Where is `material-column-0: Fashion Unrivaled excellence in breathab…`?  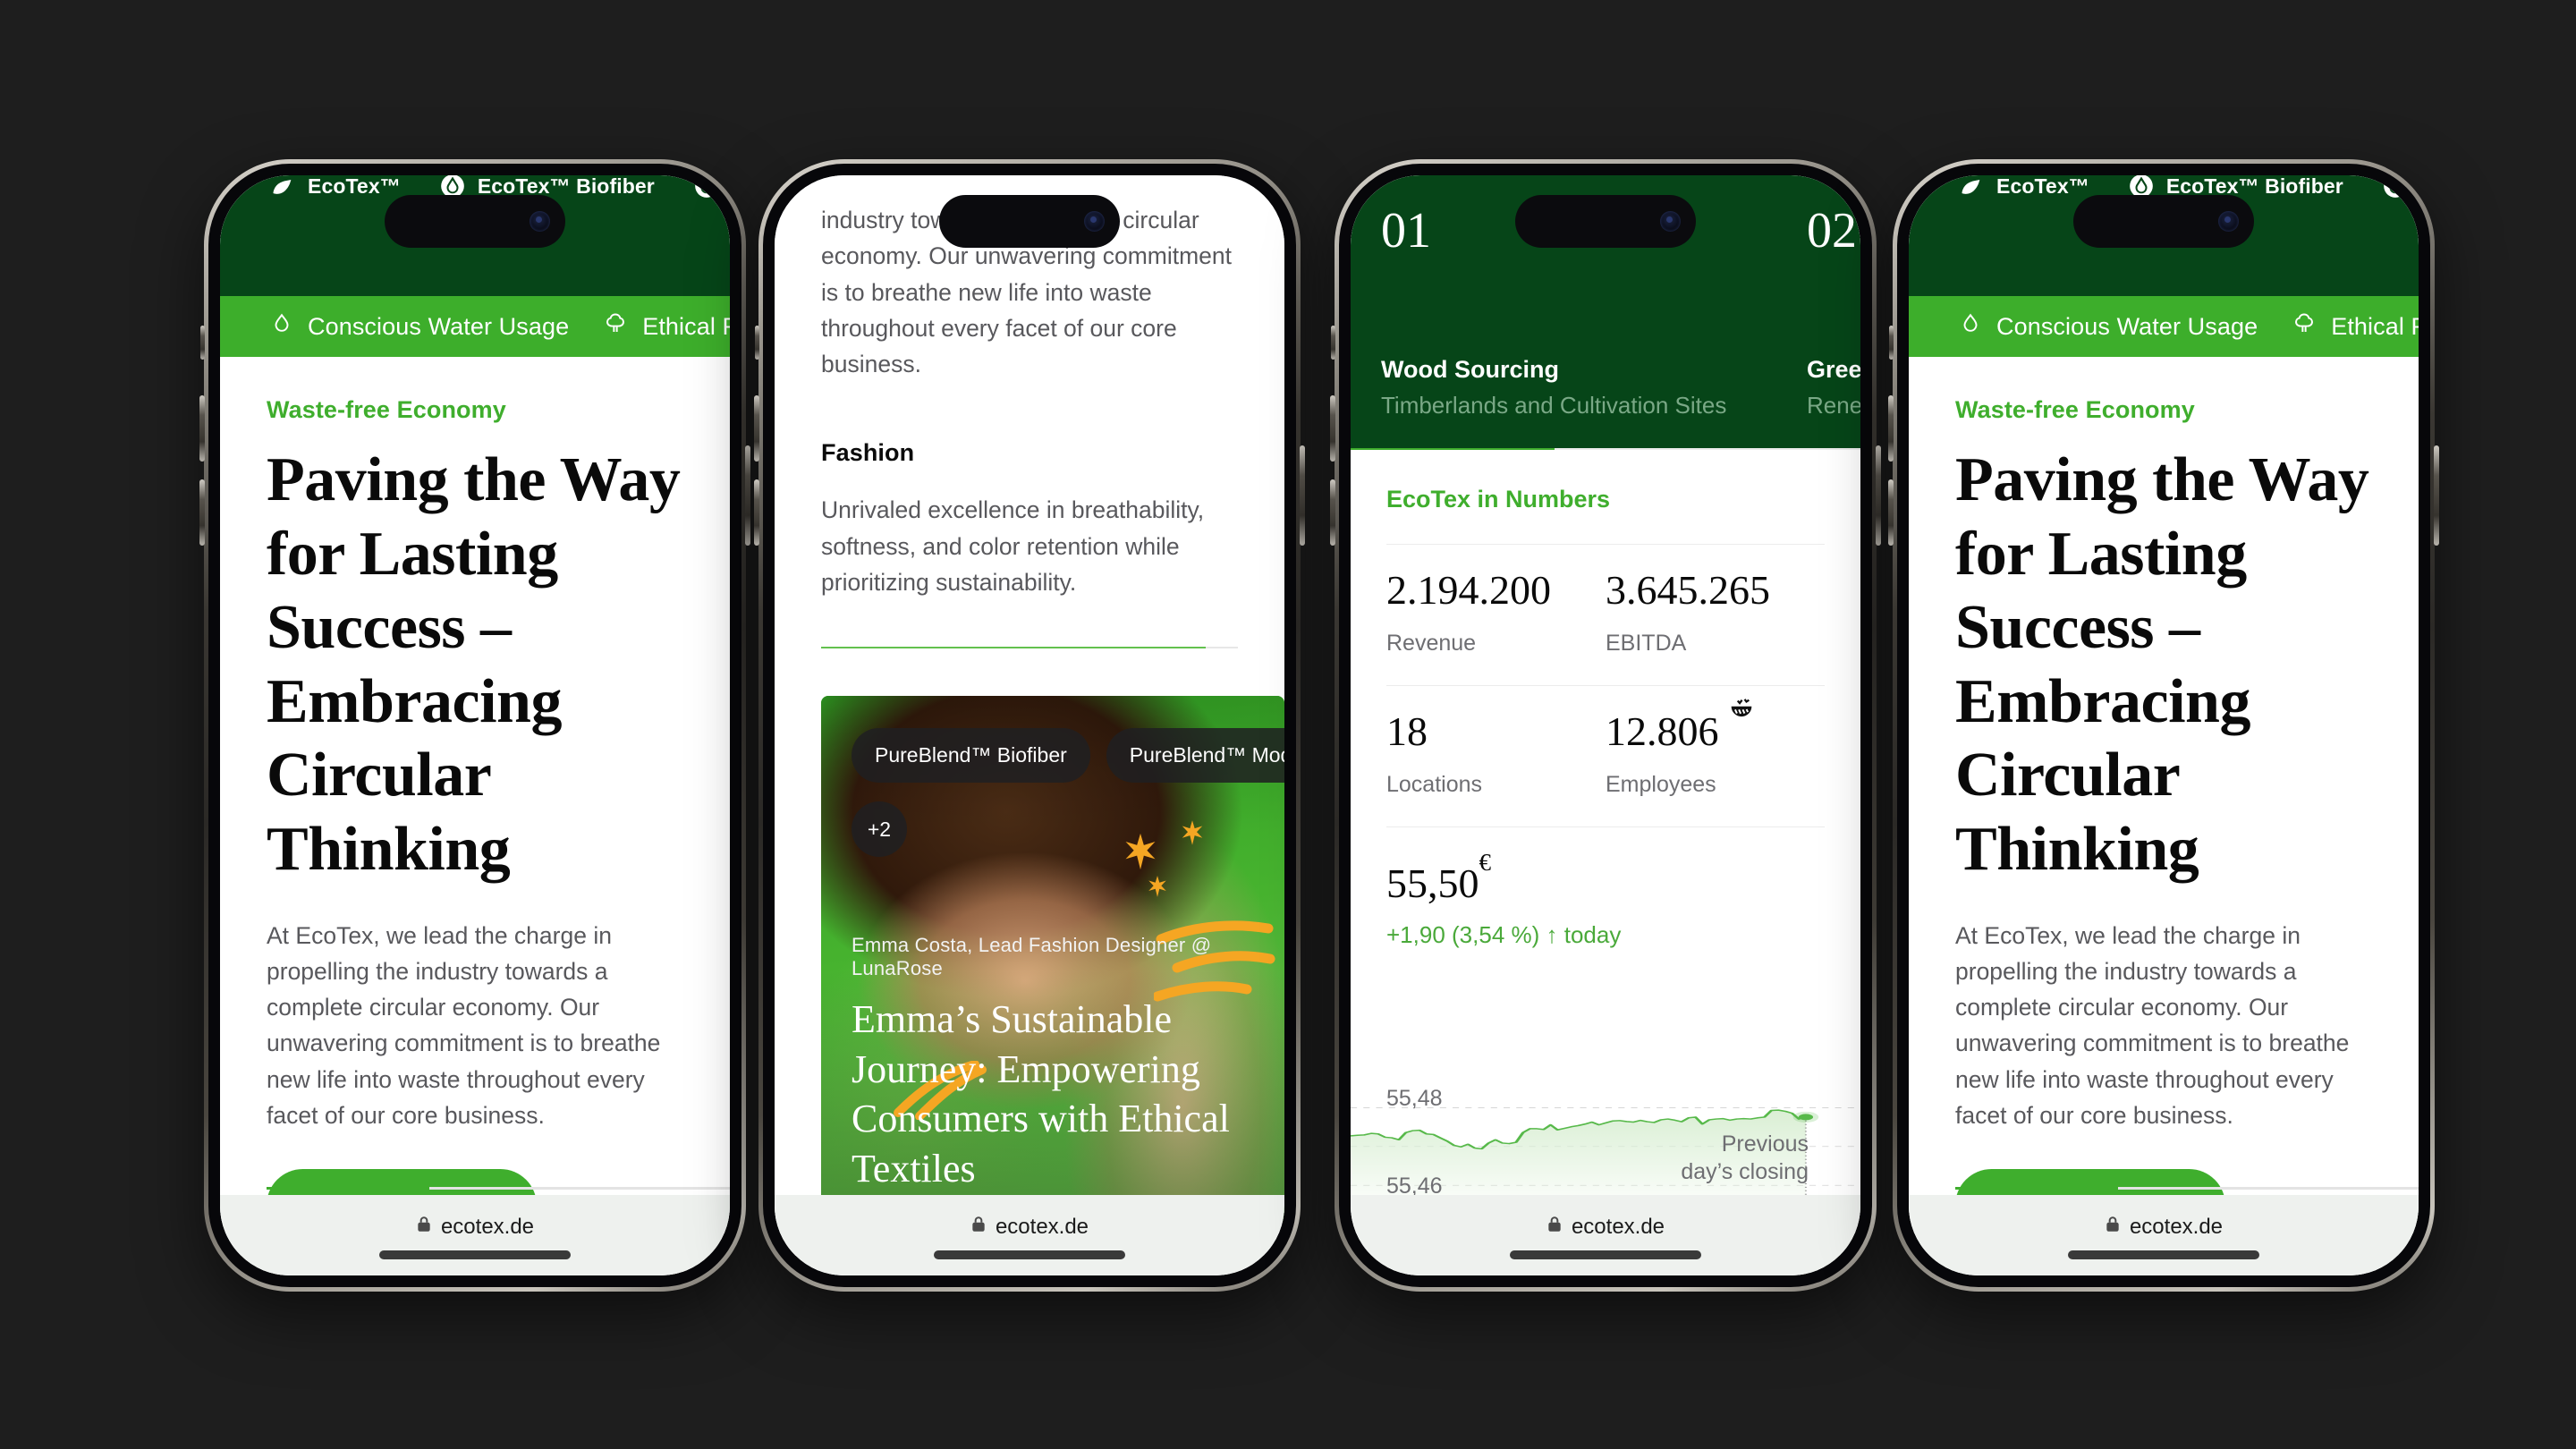 material-column-0: Fashion Unrivaled excellence in breathab… is located at coordinates (1044, 519).